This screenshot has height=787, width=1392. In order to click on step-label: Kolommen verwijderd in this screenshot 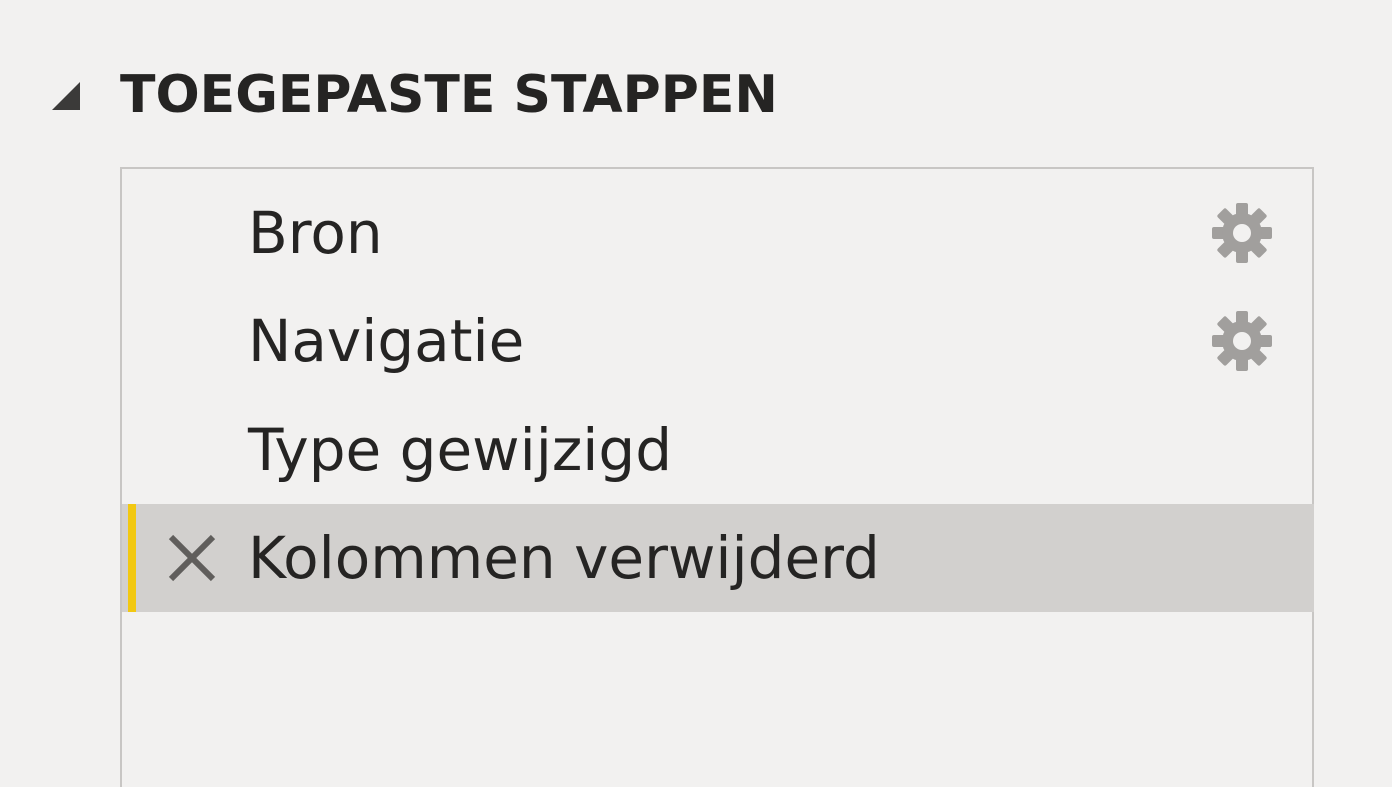, I will do `click(564, 558)`.